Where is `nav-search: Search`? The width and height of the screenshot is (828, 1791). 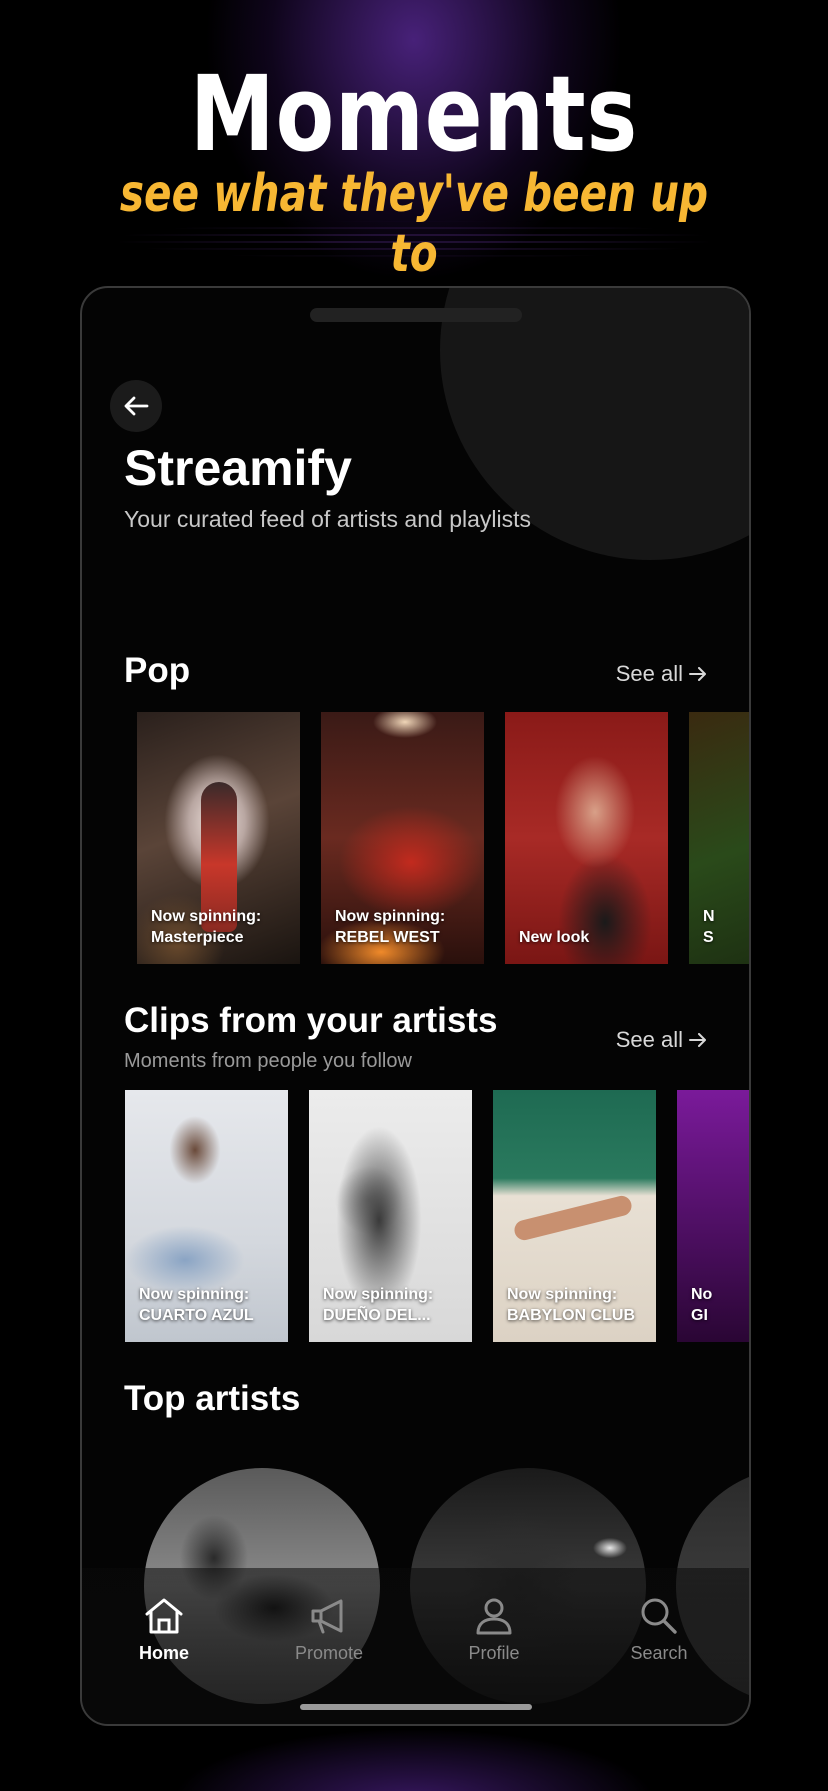 nav-search: Search is located at coordinates (659, 1630).